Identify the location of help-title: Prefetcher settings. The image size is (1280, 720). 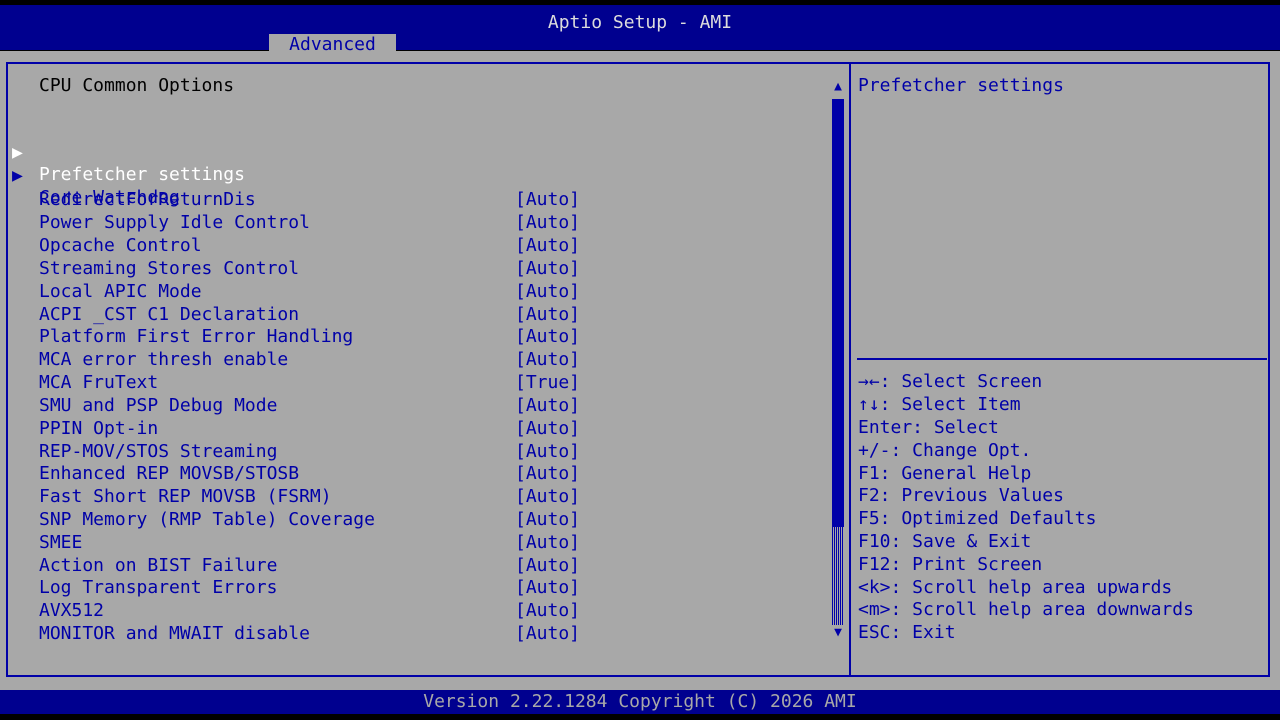
(961, 85).